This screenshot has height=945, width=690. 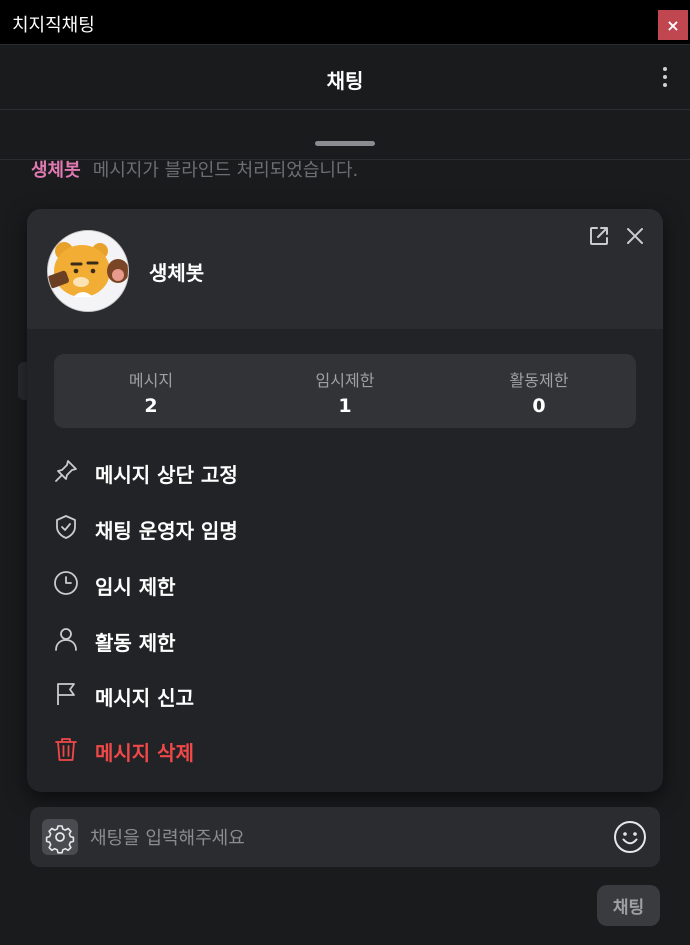 I want to click on stat-value: 2, so click(x=151, y=406).